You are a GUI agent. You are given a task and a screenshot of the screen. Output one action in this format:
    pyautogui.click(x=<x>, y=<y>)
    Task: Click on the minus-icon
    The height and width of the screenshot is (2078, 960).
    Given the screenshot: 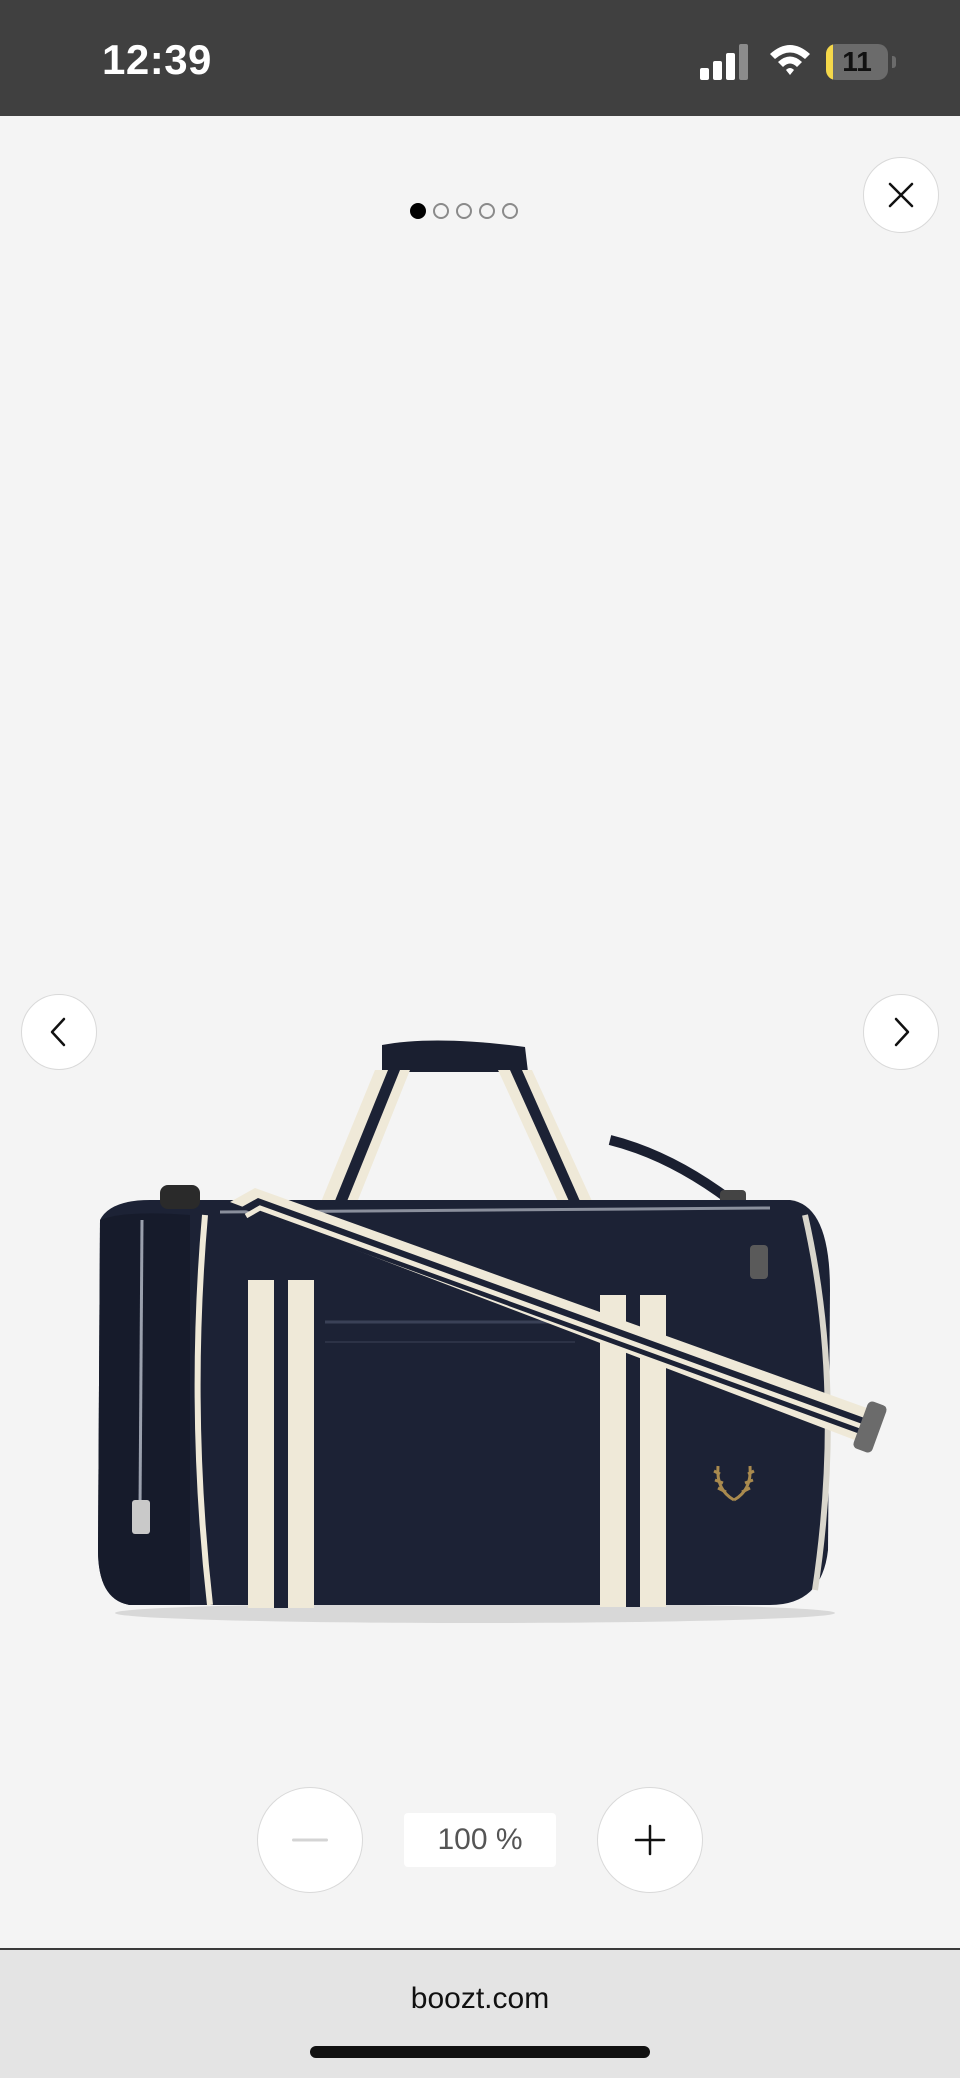 What is the action you would take?
    pyautogui.click(x=310, y=1840)
    